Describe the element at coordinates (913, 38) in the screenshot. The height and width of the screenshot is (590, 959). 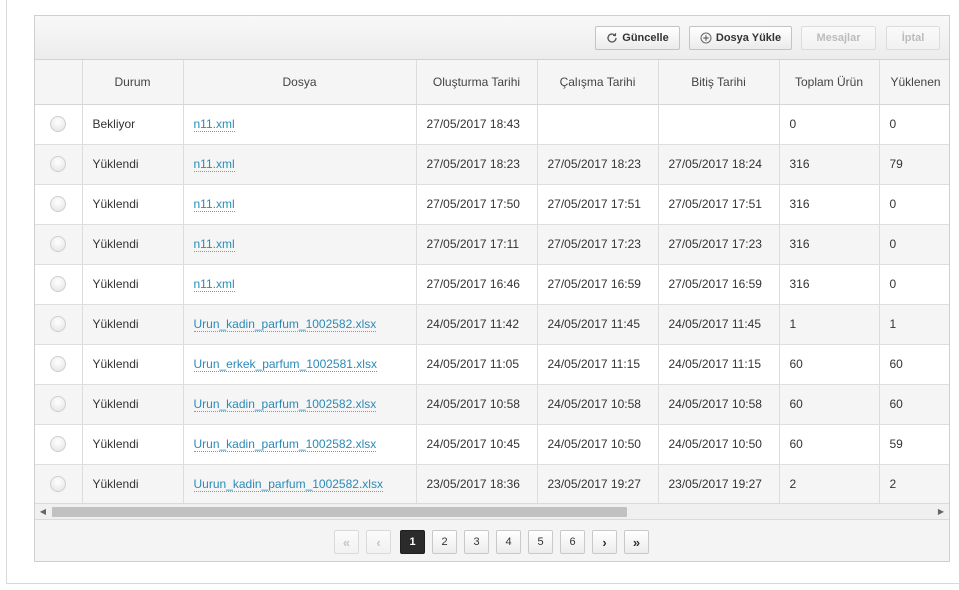
I see `cancel-button: İptal` at that location.